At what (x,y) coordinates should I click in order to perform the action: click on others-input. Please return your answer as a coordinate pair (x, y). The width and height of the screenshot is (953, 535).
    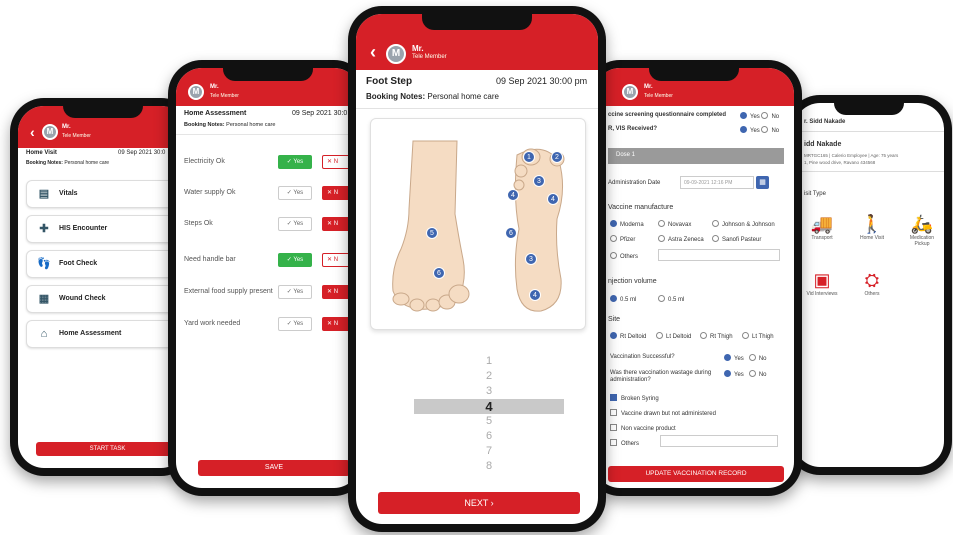
    Looking at the image, I should click on (719, 255).